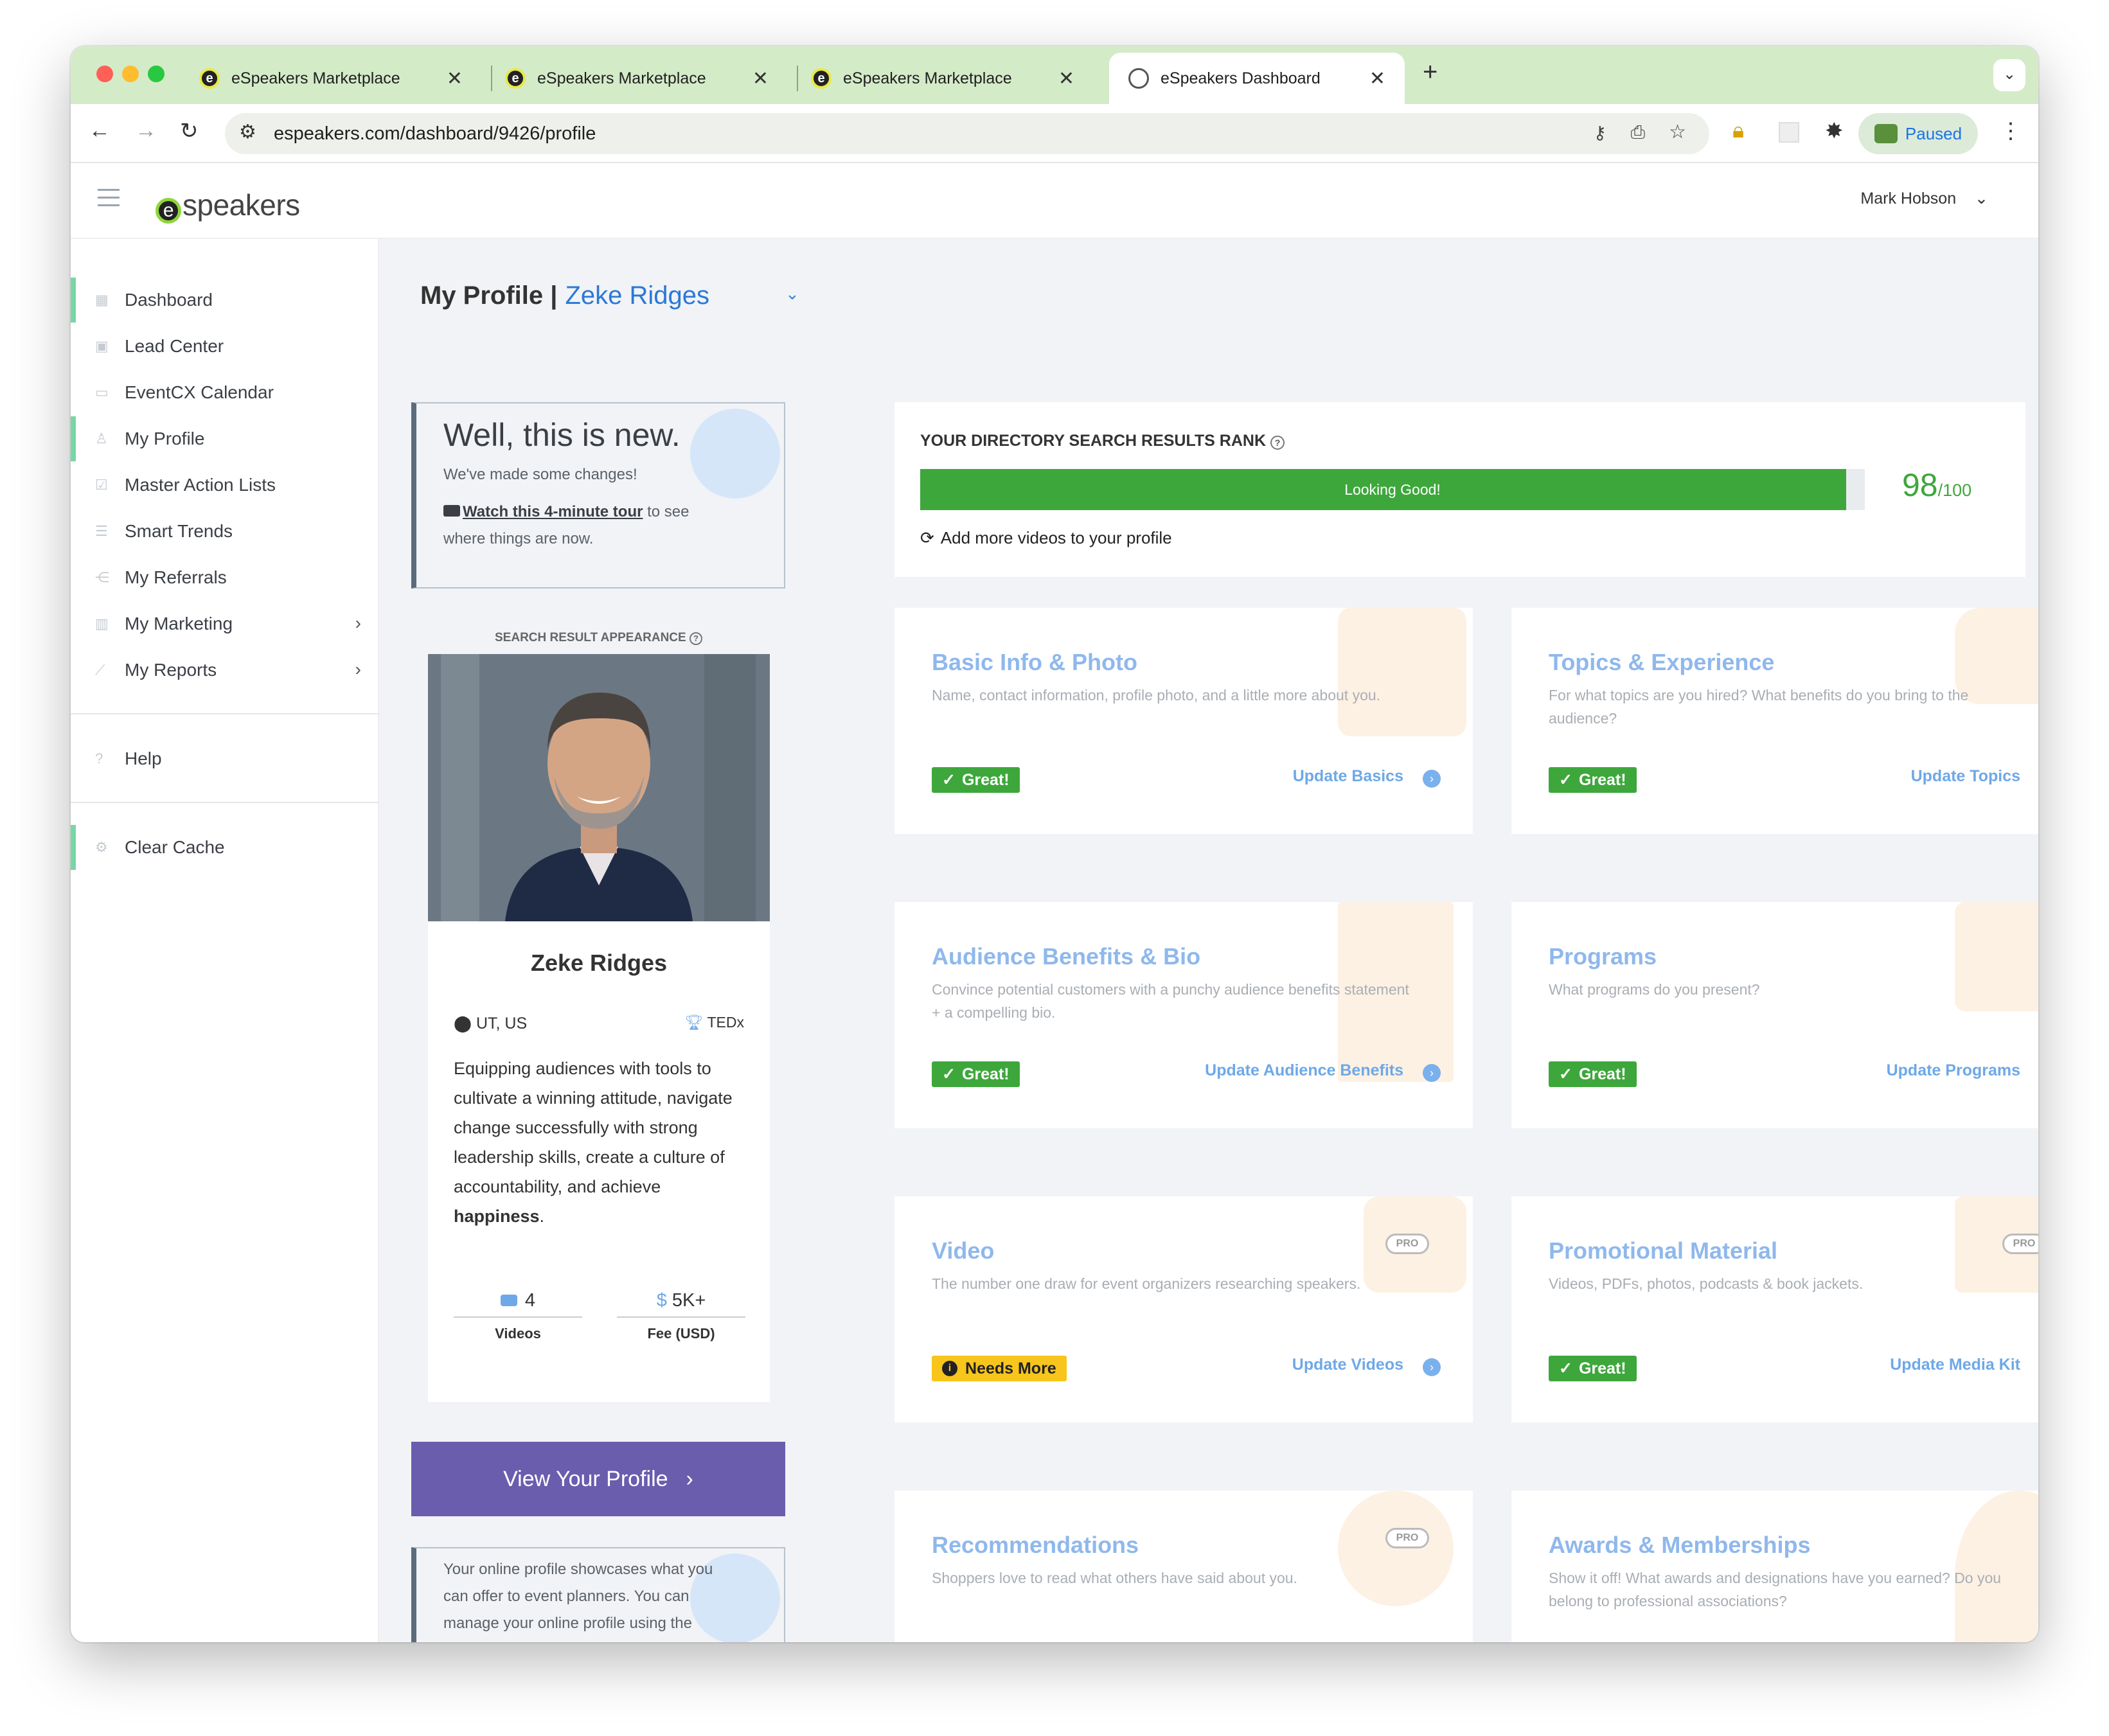 This screenshot has width=2109, height=1736. What do you see at coordinates (102, 392) in the screenshot?
I see `calendar-icon: ▭` at bounding box center [102, 392].